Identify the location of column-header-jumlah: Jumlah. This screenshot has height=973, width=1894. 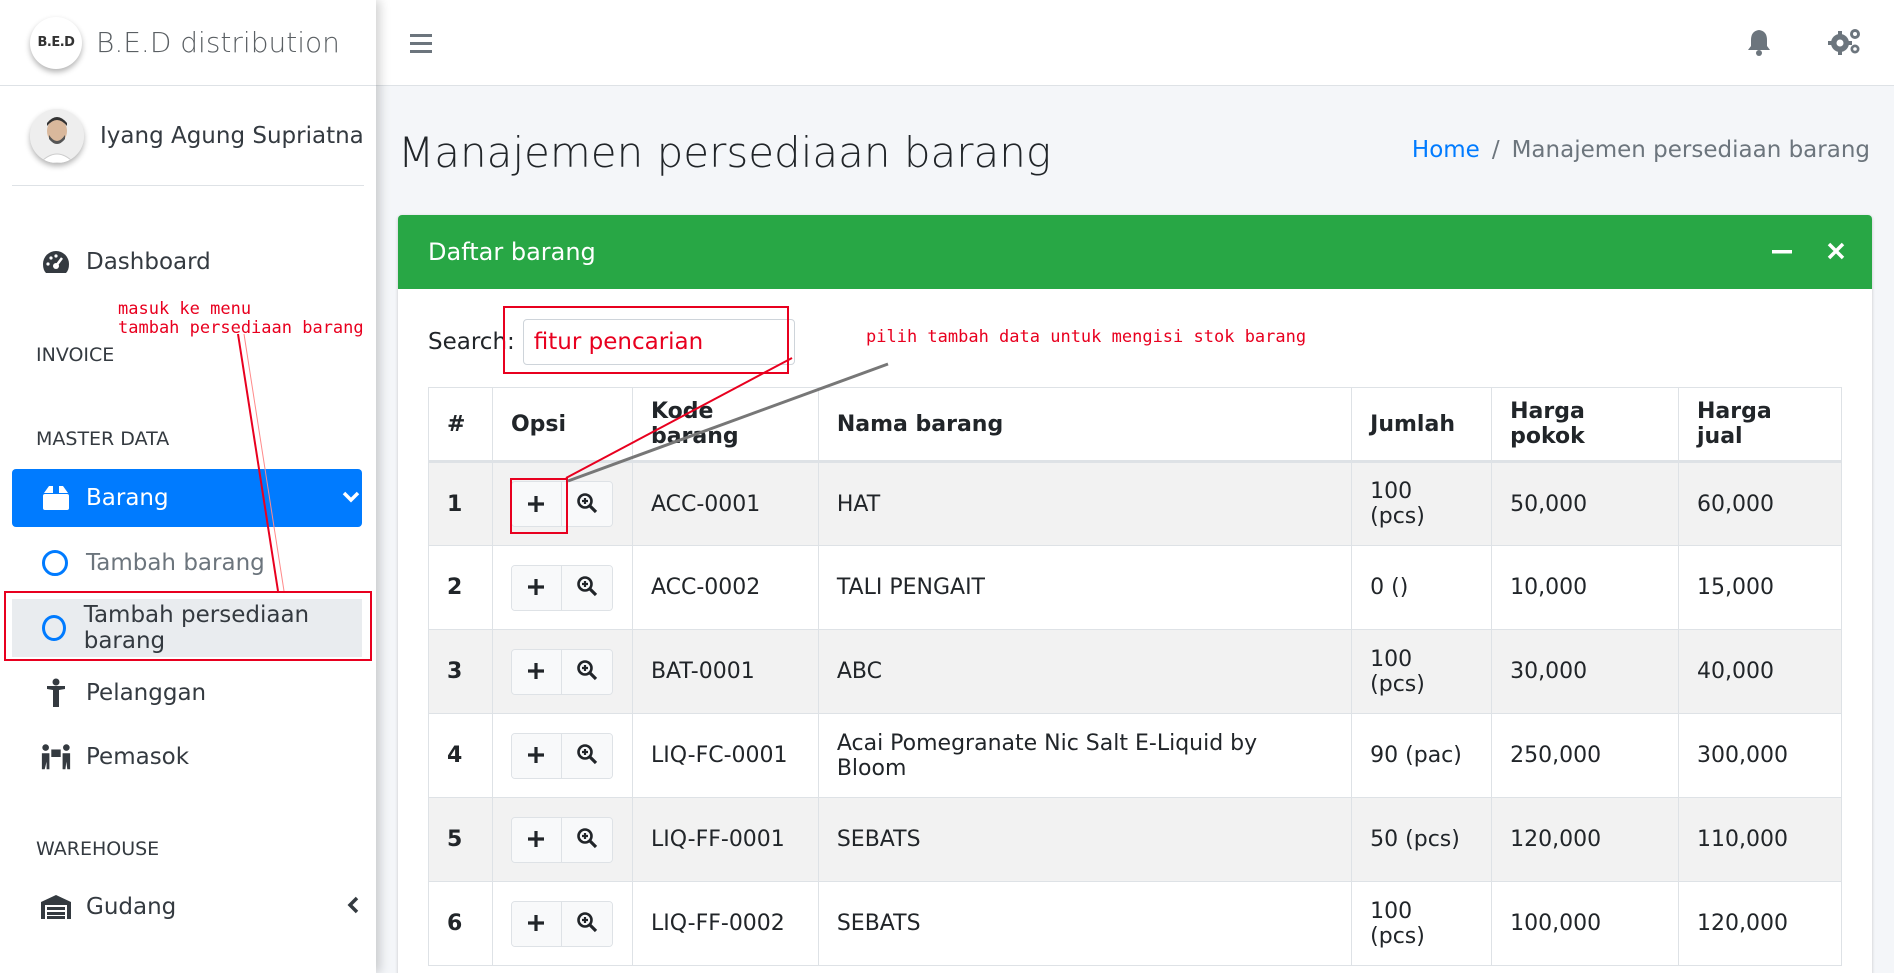
(1422, 425).